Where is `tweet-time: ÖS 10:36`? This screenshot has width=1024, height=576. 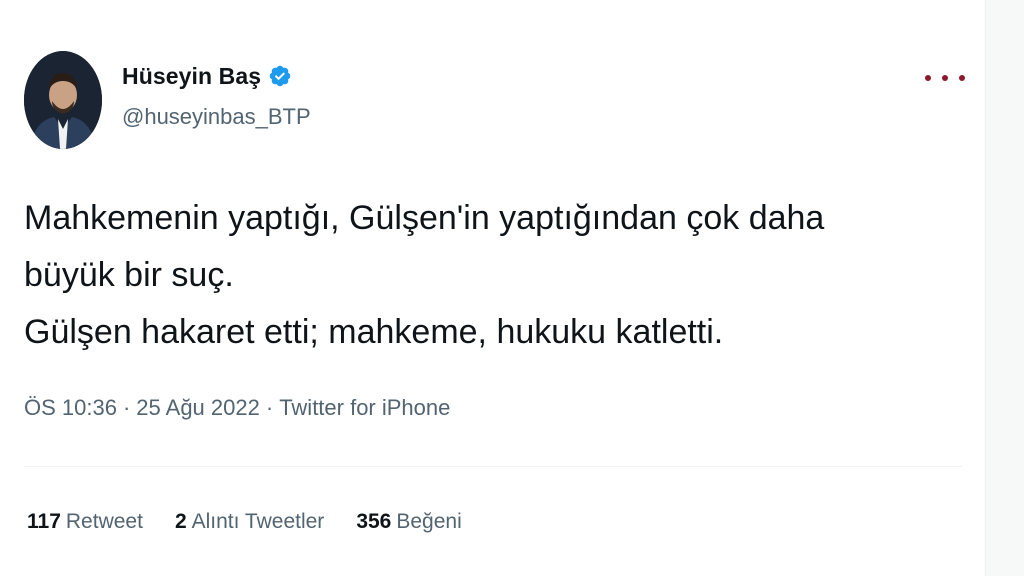 tweet-time: ÖS 10:36 is located at coordinates (70, 407).